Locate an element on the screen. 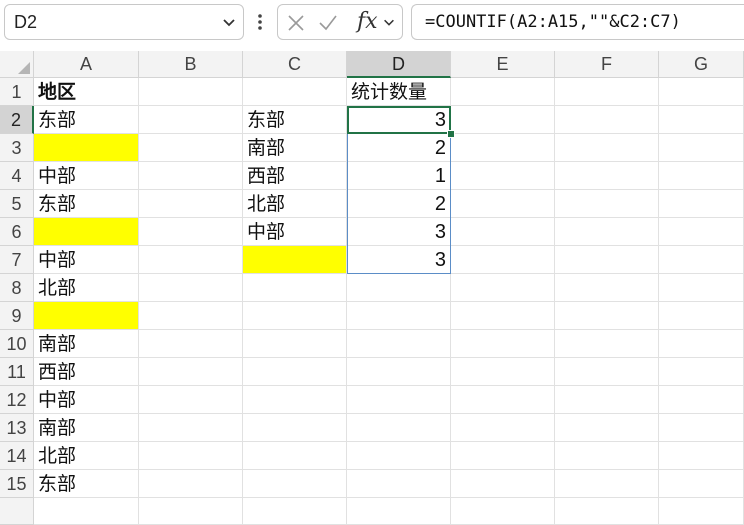 The width and height of the screenshot is (744, 525). cell-e16 is located at coordinates (503, 511).